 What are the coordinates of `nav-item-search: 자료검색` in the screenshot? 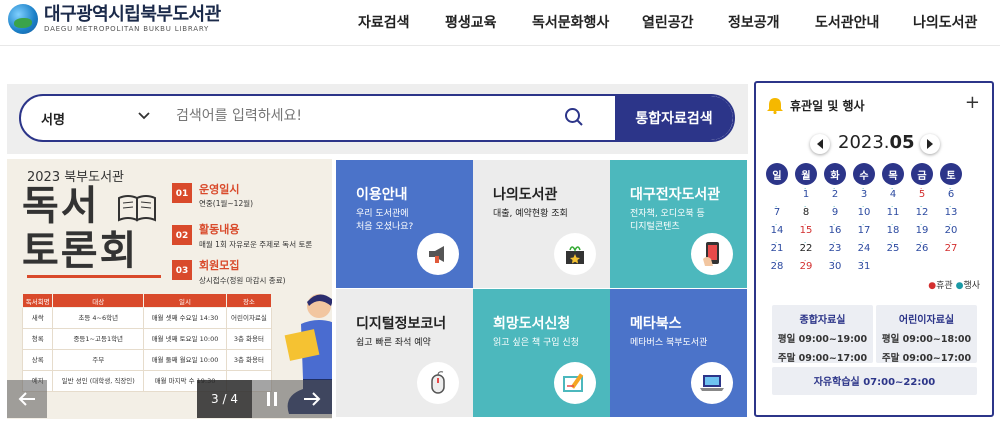 It's located at (384, 22).